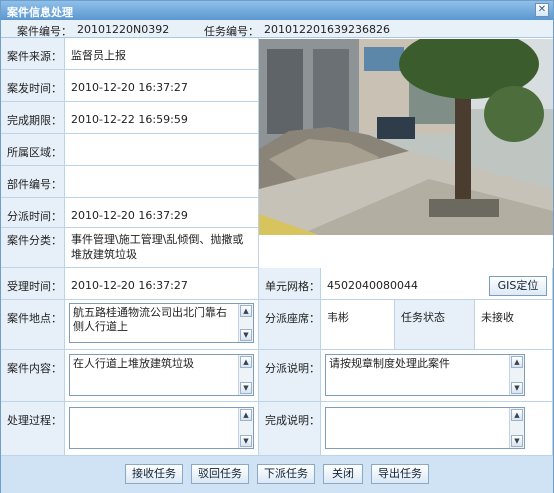 This screenshot has width=554, height=493. What do you see at coordinates (290, 376) in the screenshot?
I see `assign-note-label: 分派说明：` at bounding box center [290, 376].